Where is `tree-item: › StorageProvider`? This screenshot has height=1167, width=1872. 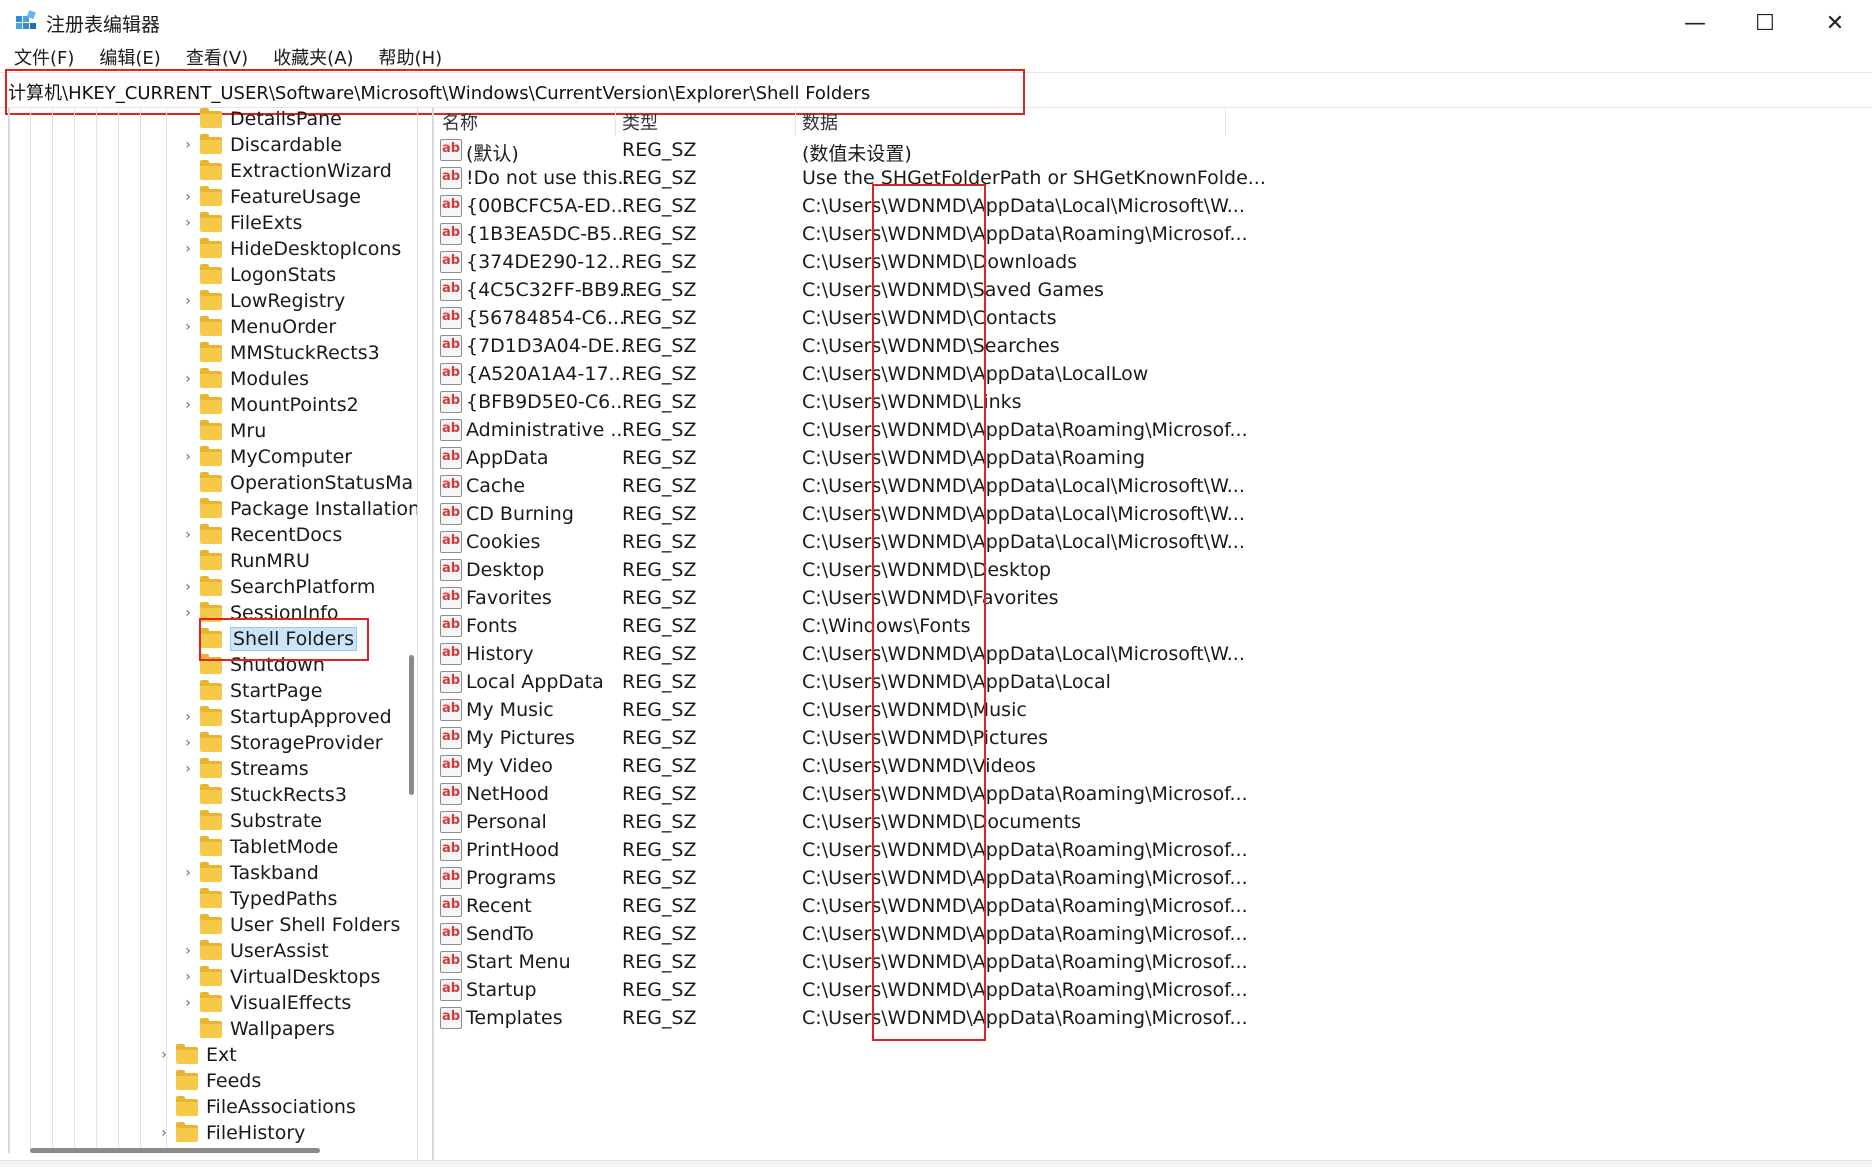
tree-item: › StorageProvider is located at coordinates (281, 743).